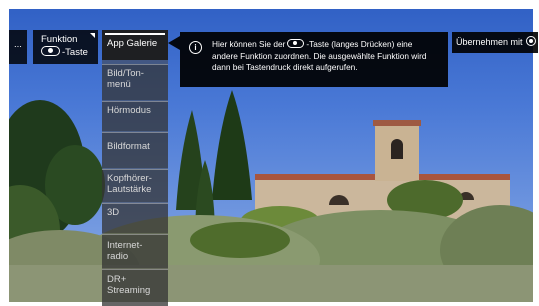  What do you see at coordinates (531, 41) in the screenshot?
I see `ok-icon` at bounding box center [531, 41].